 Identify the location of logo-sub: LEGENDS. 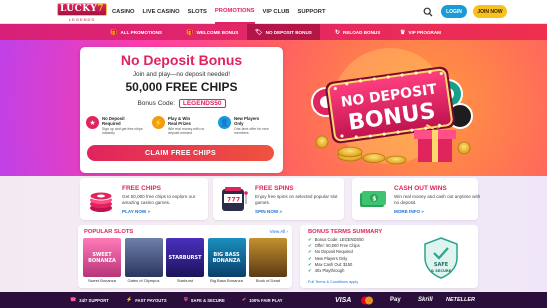
(82, 19).